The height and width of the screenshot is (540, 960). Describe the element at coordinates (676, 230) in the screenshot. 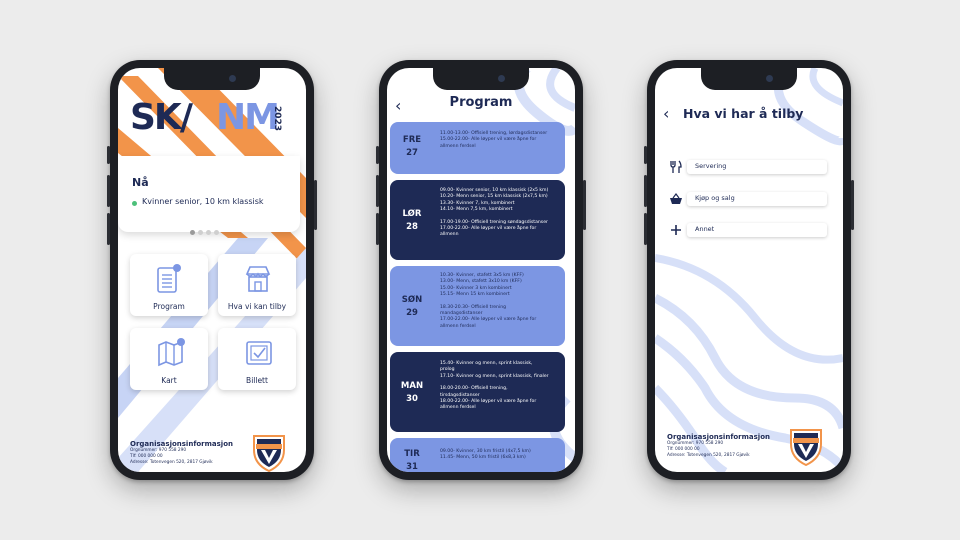

I see `plus-icon` at that location.